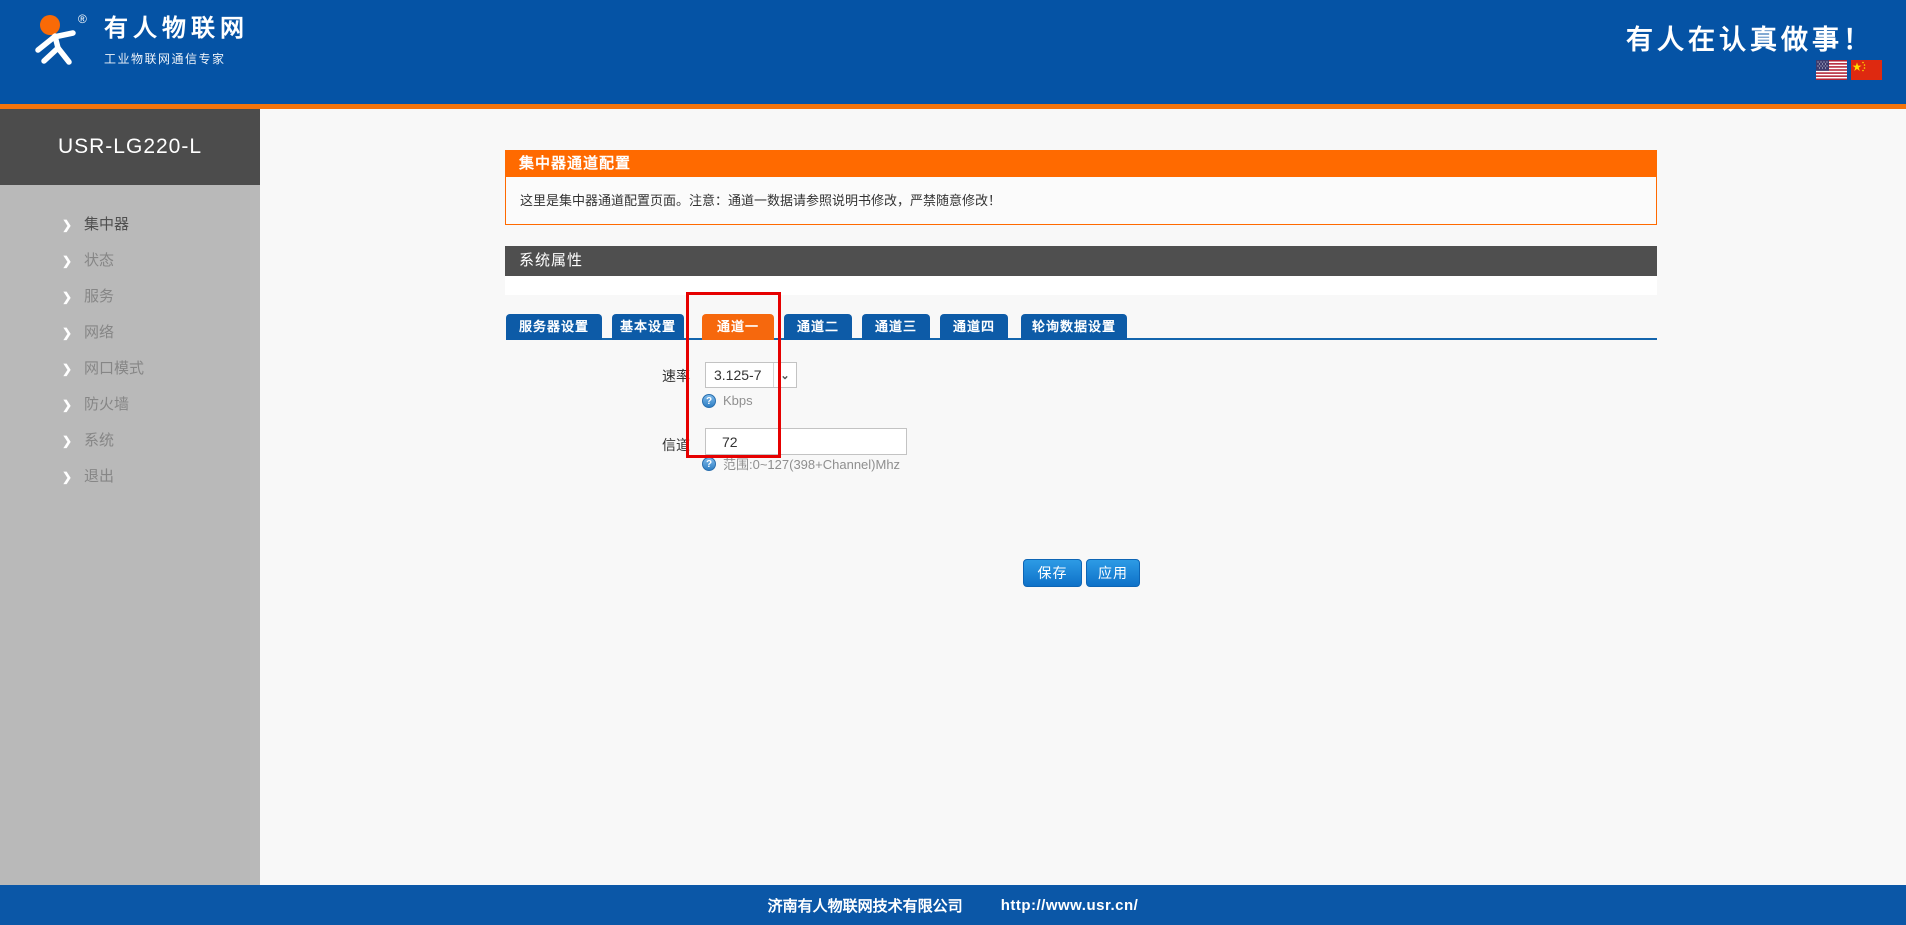 This screenshot has width=1906, height=925. I want to click on channel-label: 信道, so click(676, 445).